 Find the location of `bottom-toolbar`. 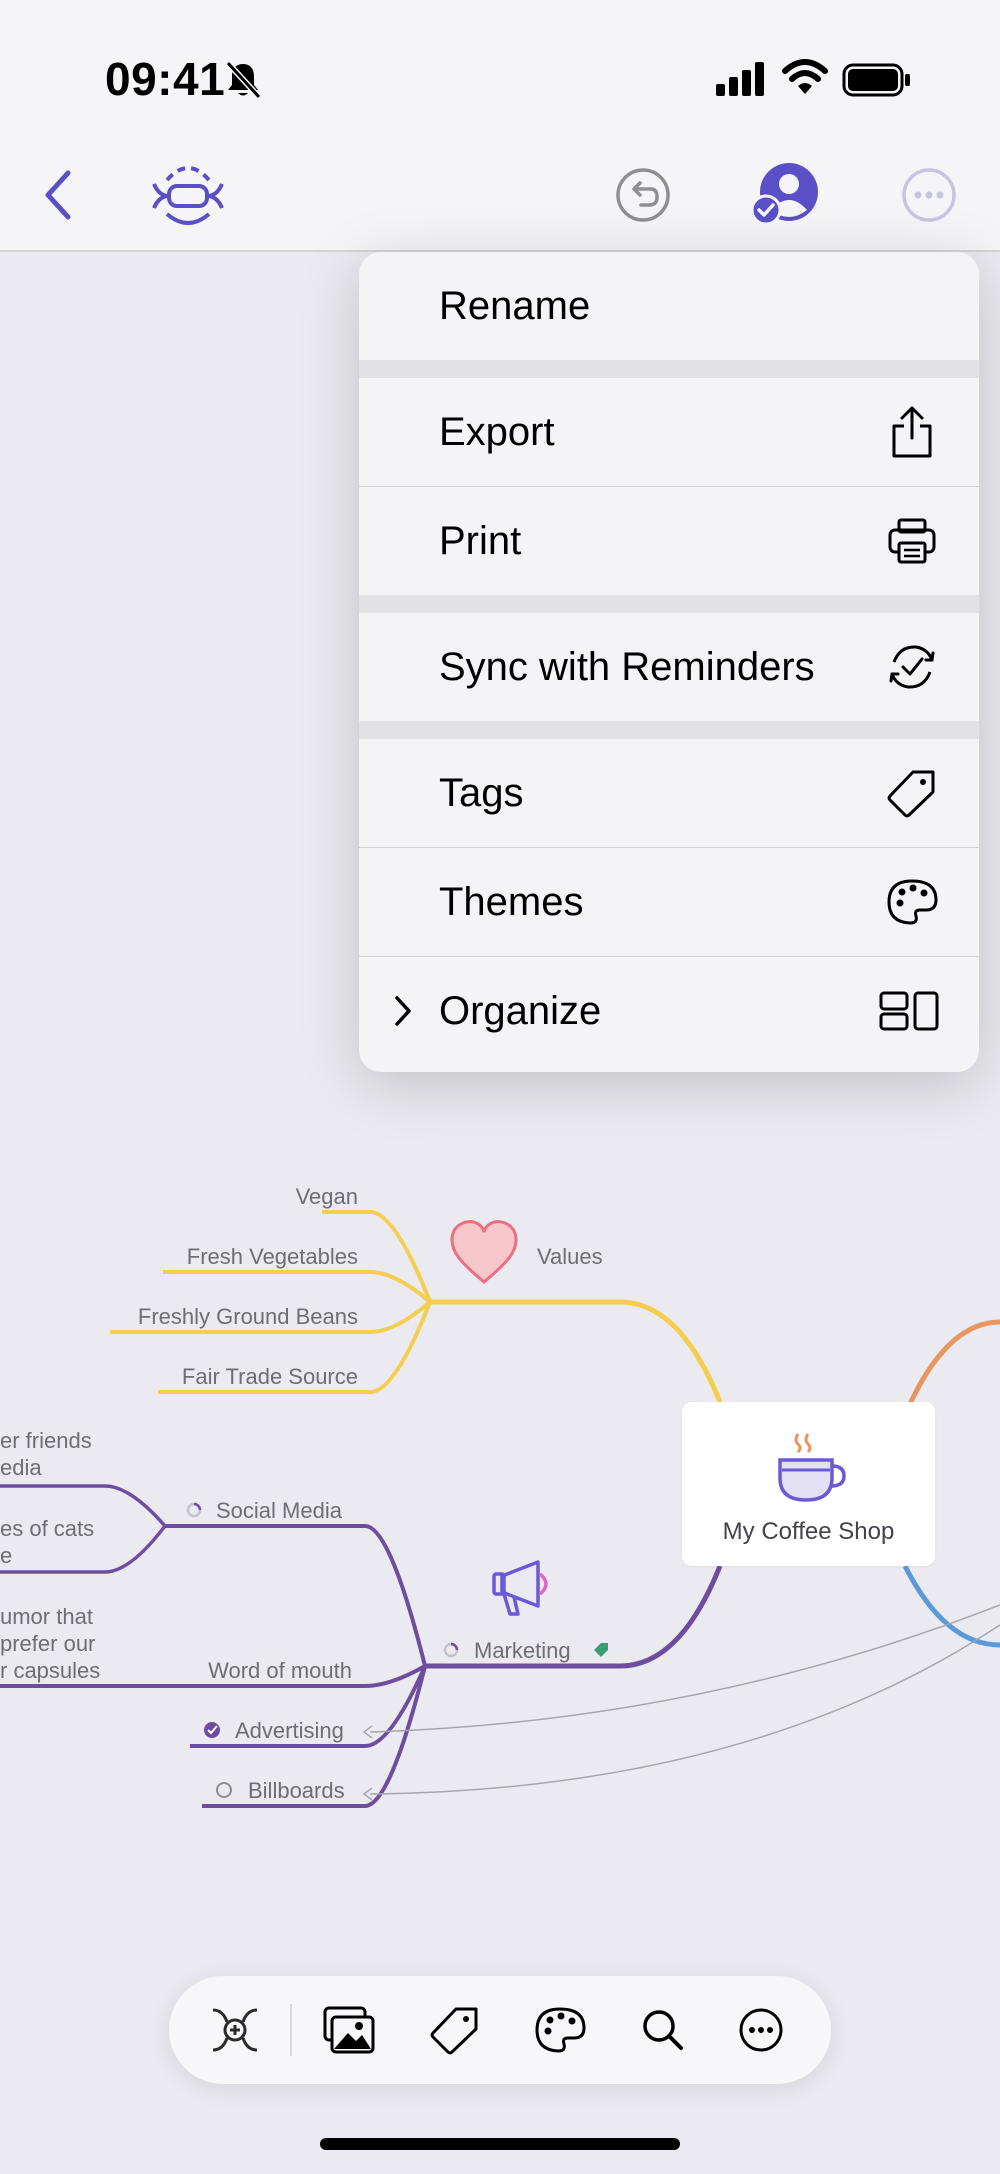

bottom-toolbar is located at coordinates (500, 2030).